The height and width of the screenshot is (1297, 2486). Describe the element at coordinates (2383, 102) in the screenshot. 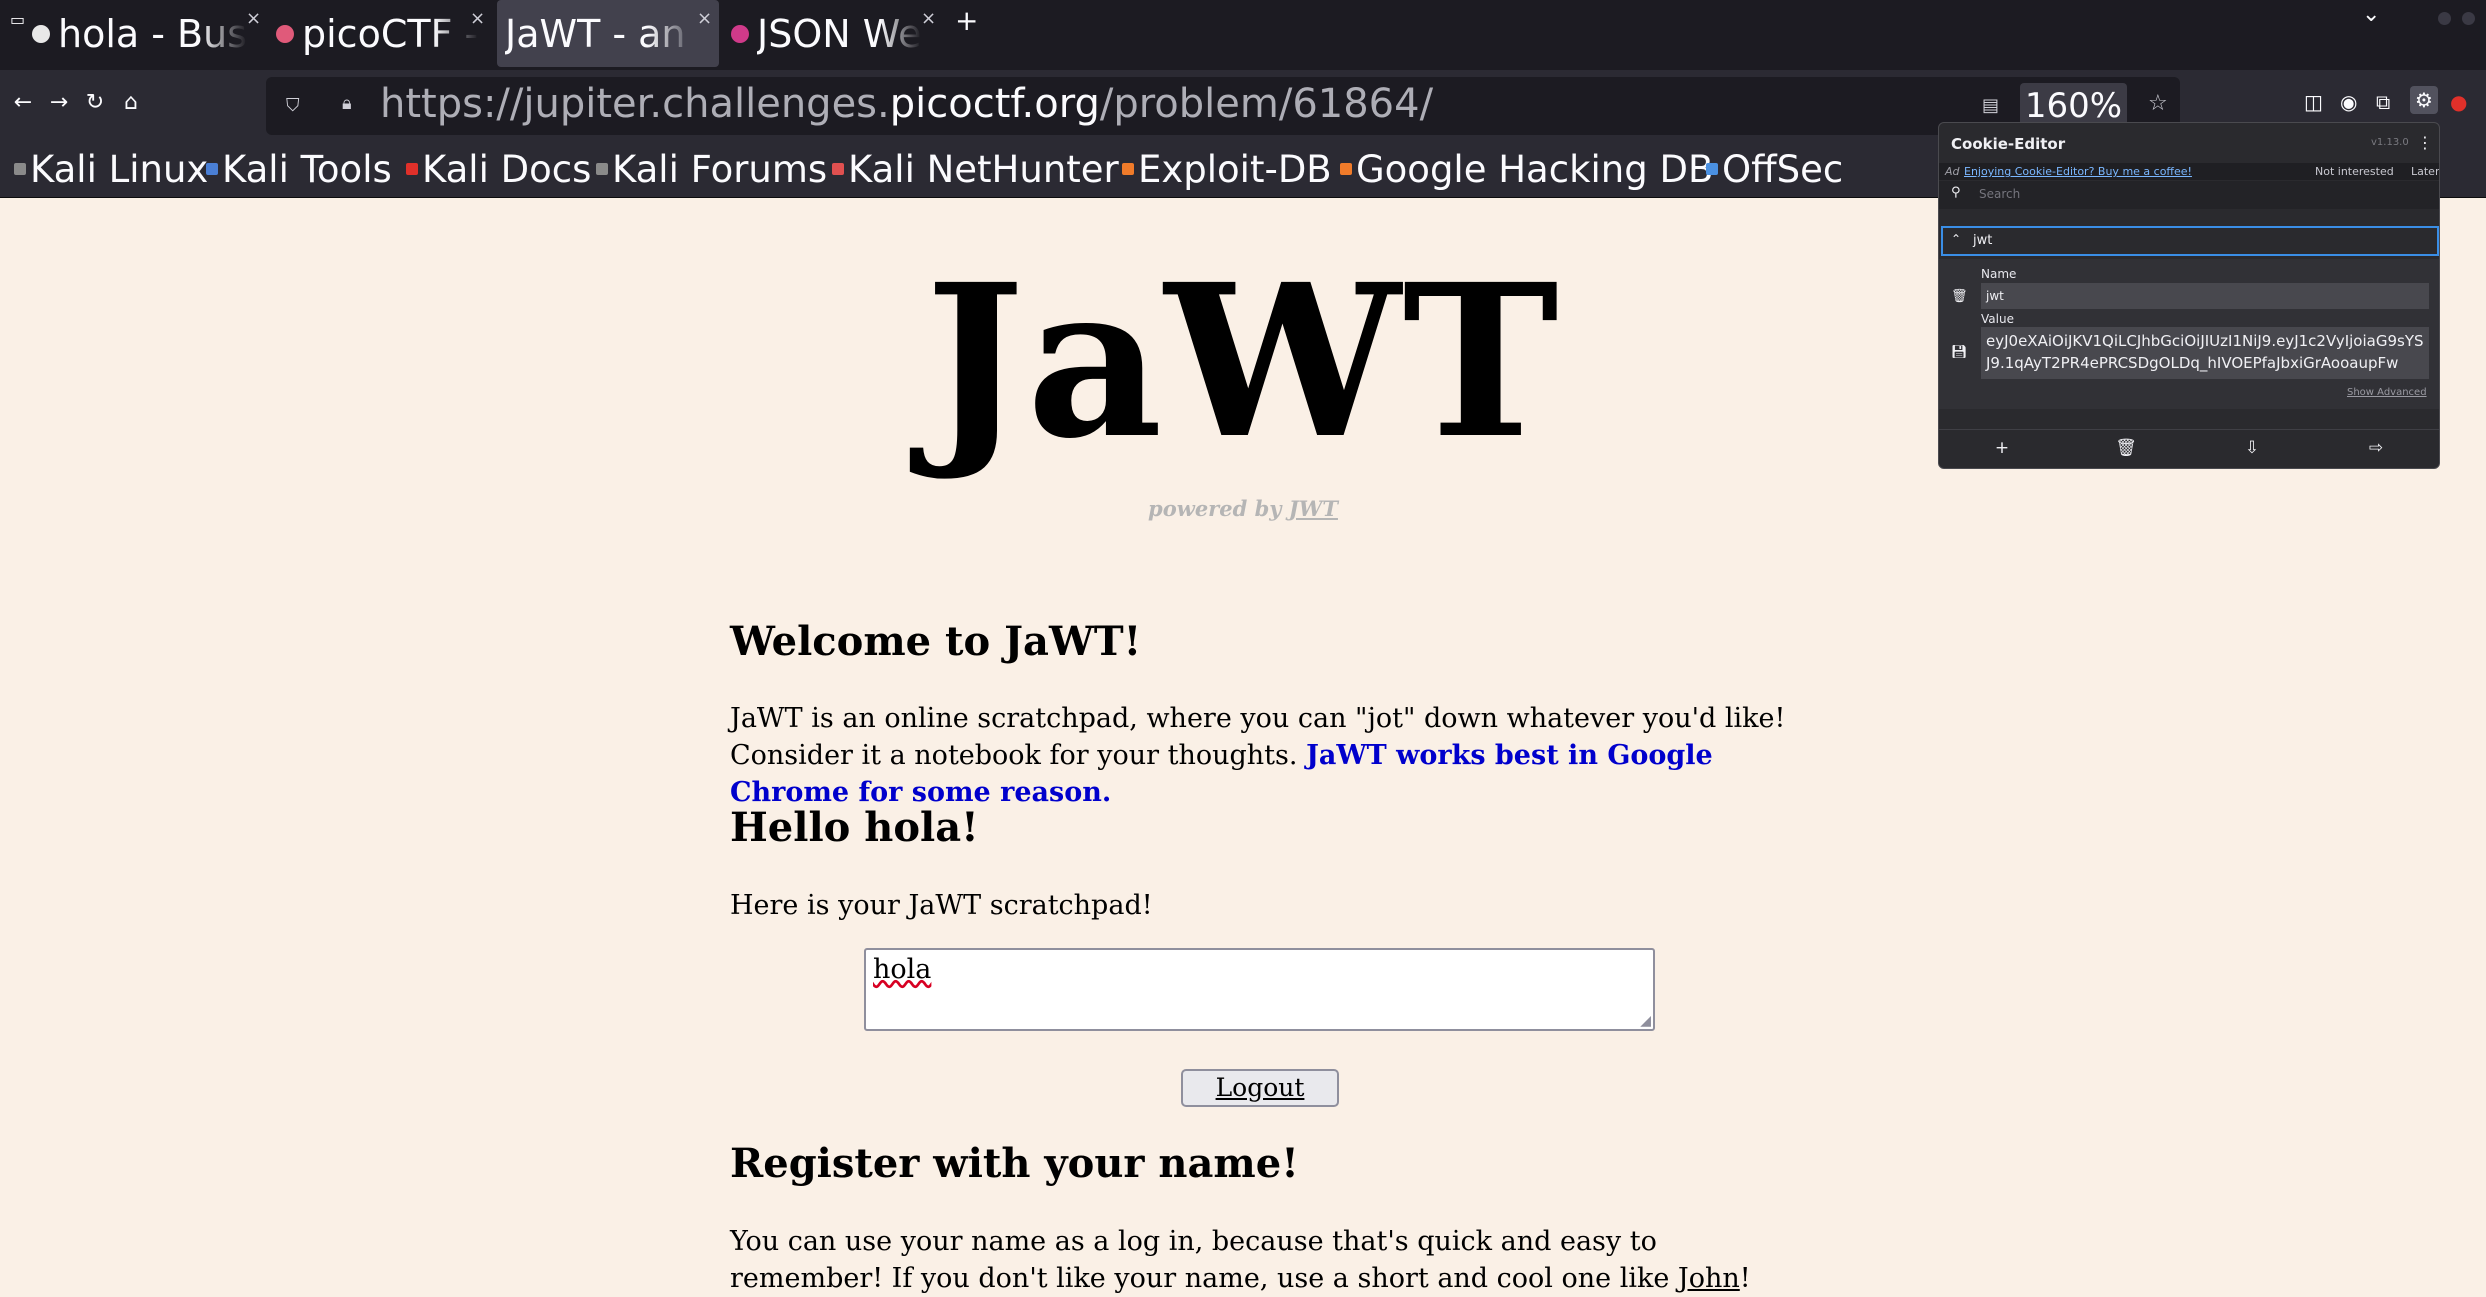

I see `extensions-icon: ⧉` at that location.